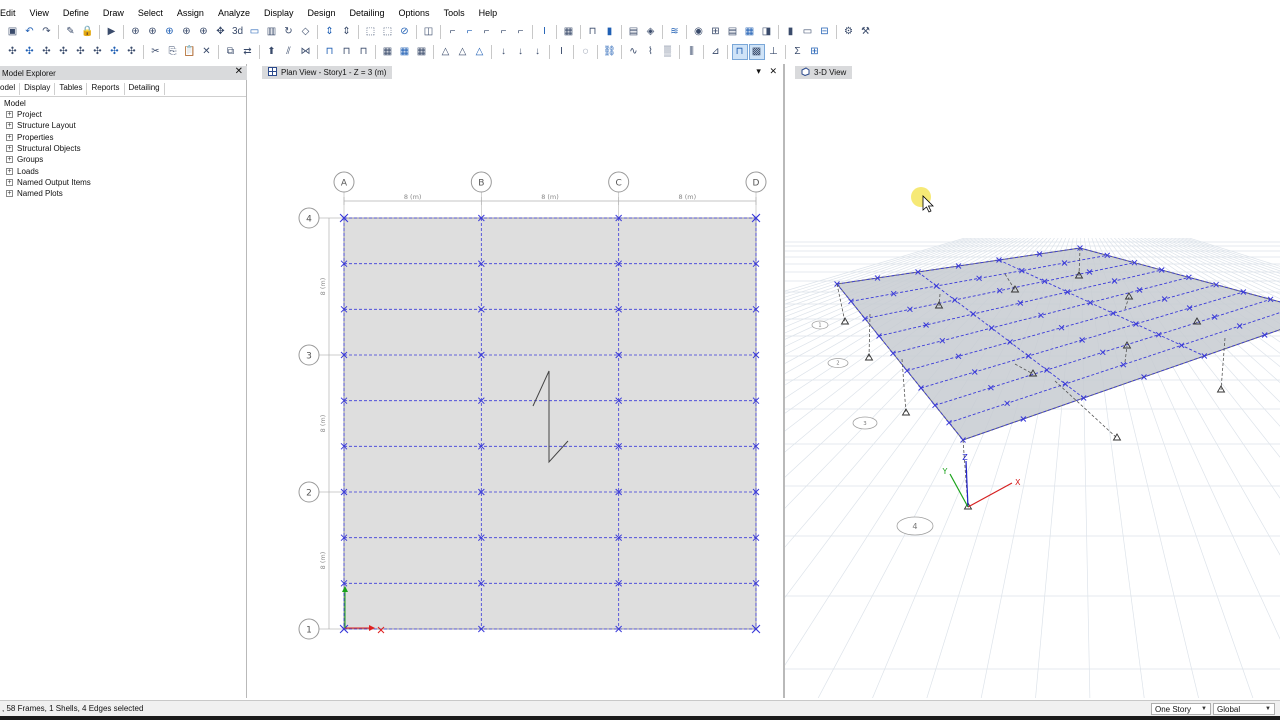  What do you see at coordinates (330, 52) in the screenshot?
I see `frame-release-icon: ⊓` at bounding box center [330, 52].